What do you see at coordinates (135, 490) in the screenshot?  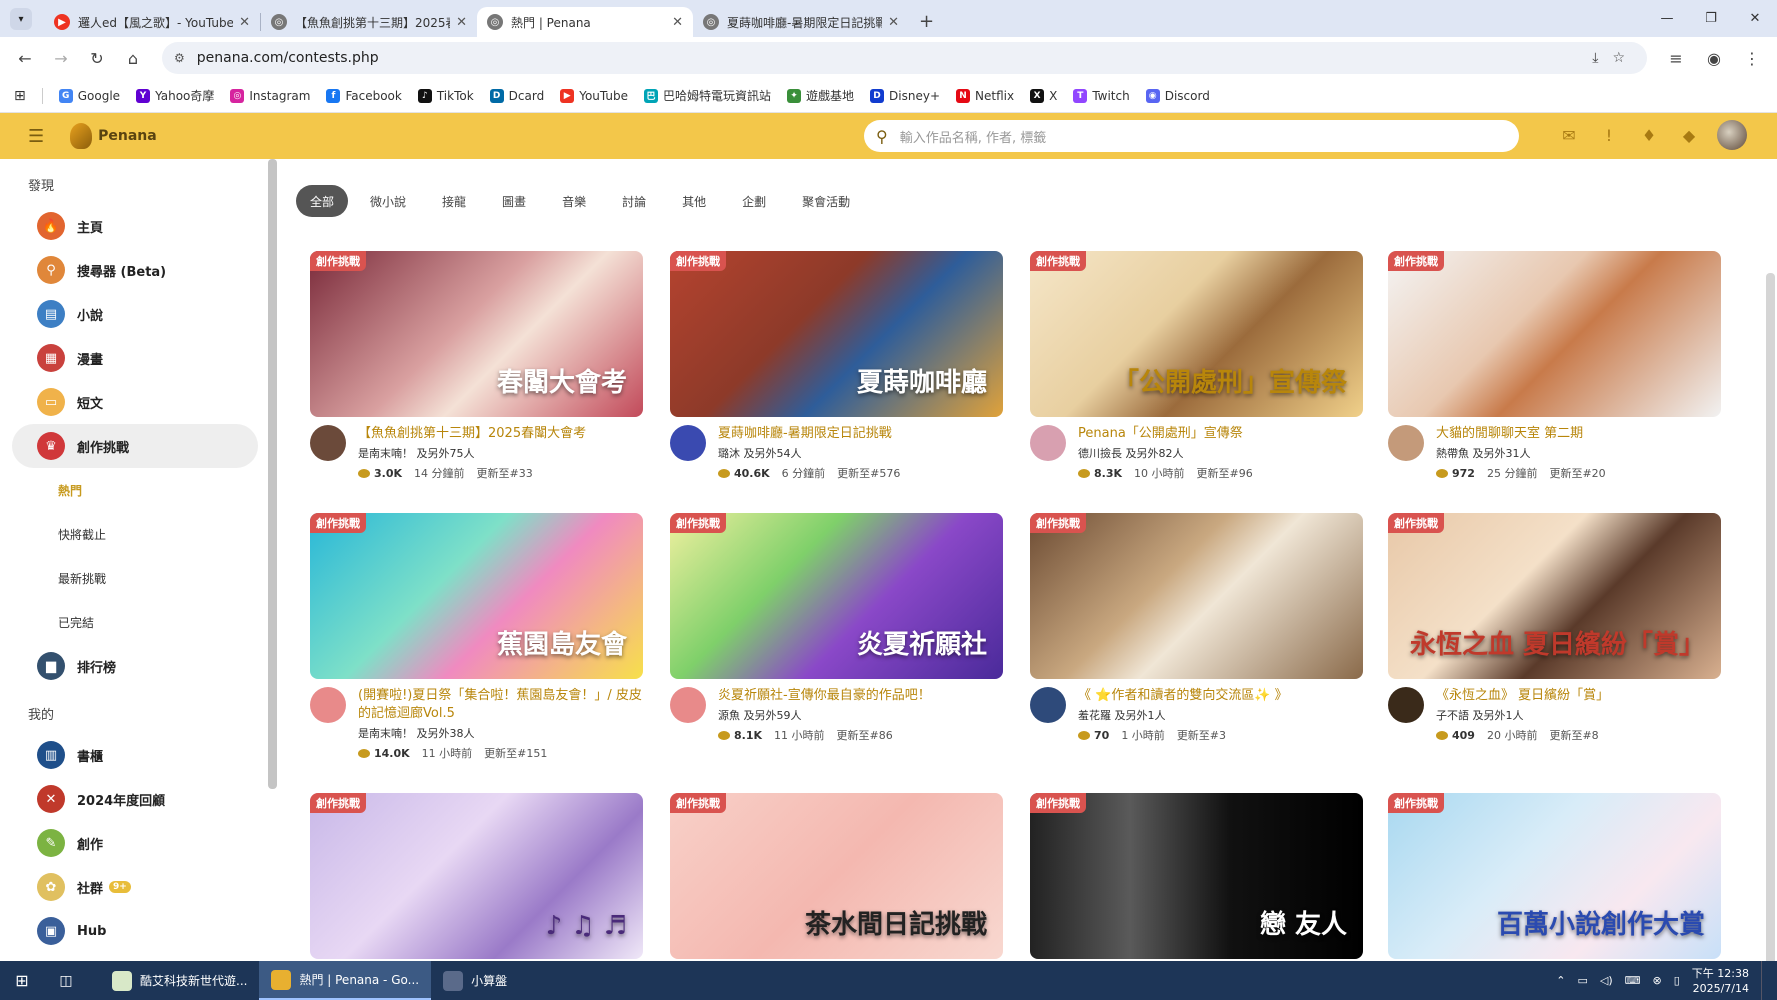 I see `sidebar-subitem: 熱門` at bounding box center [135, 490].